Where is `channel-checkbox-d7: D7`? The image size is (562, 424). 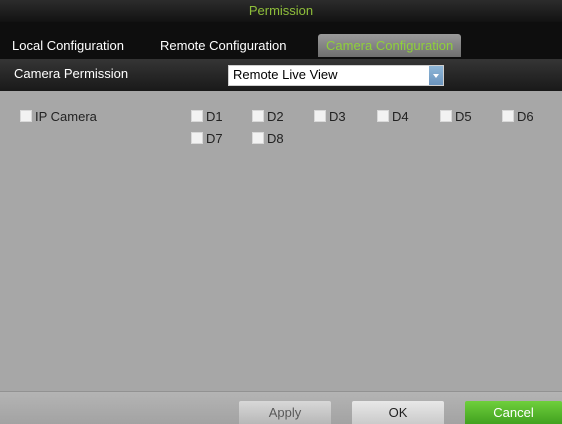
channel-checkbox-d7: D7 is located at coordinates (207, 139).